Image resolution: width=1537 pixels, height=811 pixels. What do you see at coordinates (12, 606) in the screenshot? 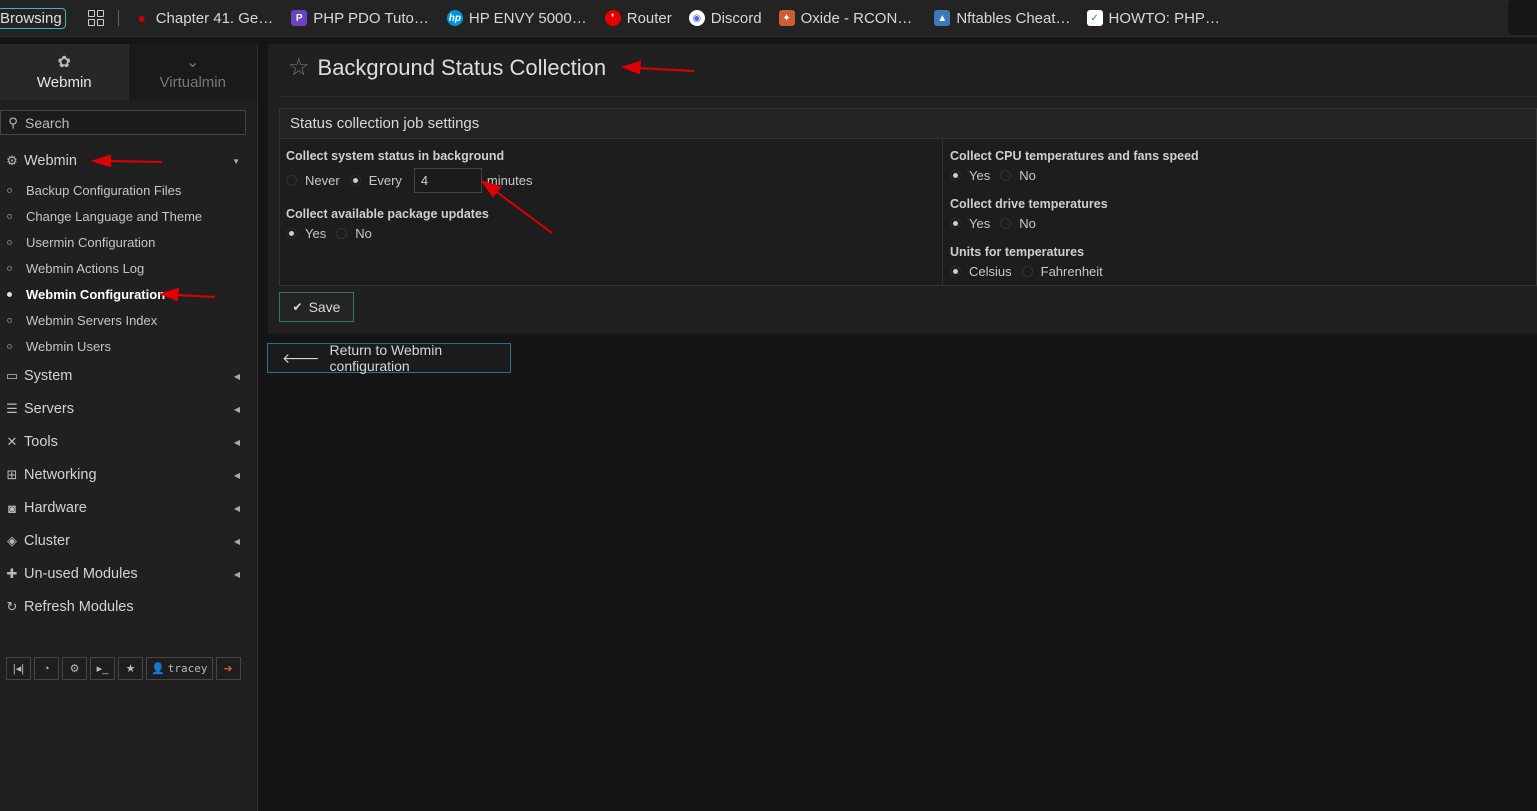
I see `refresh-icon: ↻` at bounding box center [12, 606].